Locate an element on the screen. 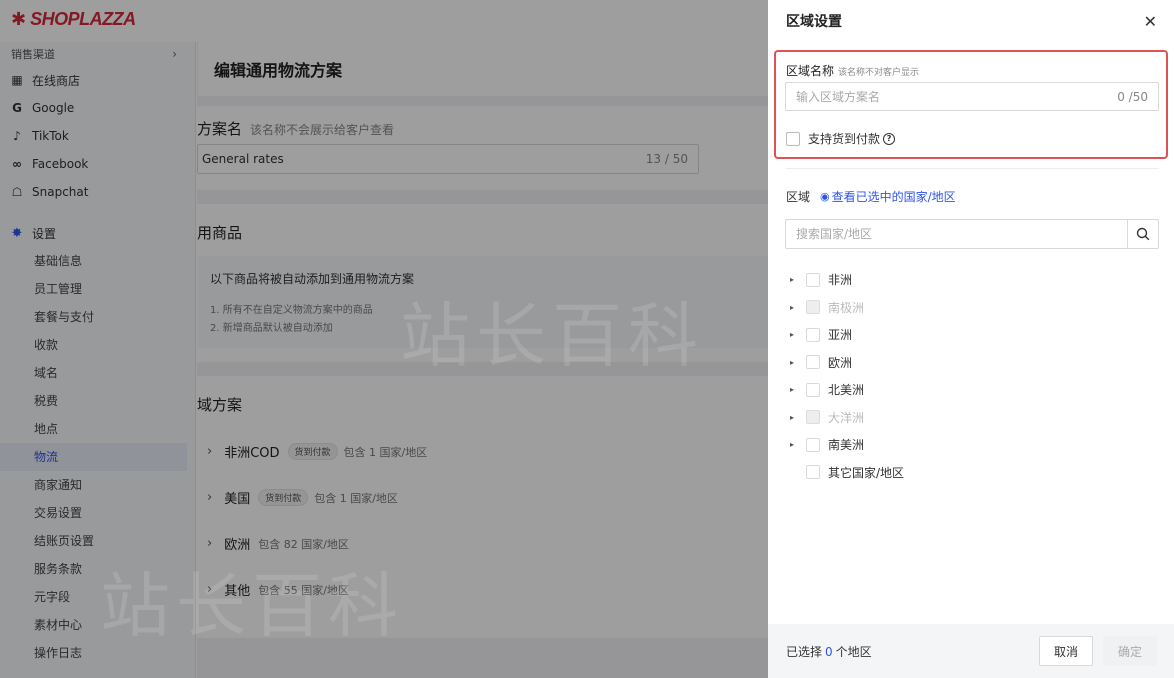 This screenshot has height=678, width=1174. cod-checkbox-row: 支持货到付款 ? is located at coordinates (841, 138).